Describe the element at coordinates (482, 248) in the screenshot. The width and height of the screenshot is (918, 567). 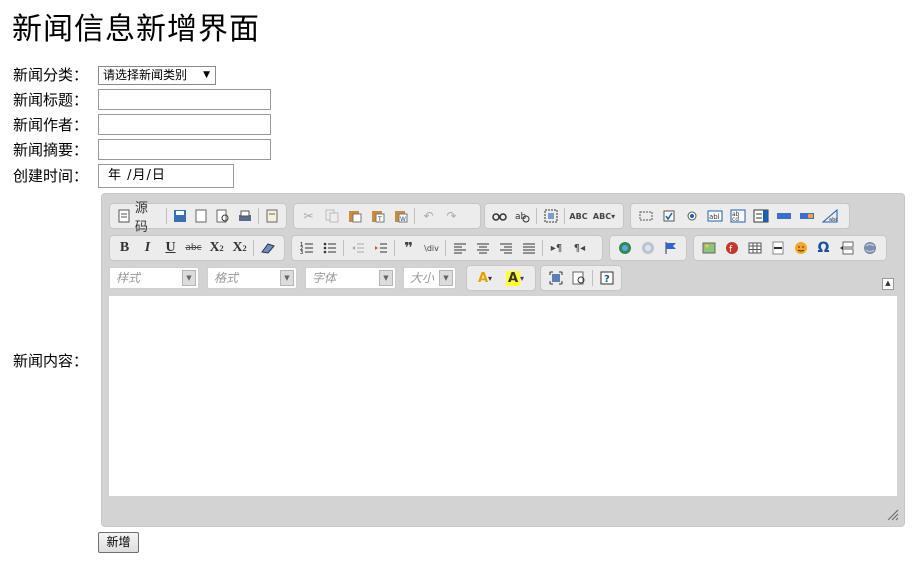
I see `align-center-icon` at that location.